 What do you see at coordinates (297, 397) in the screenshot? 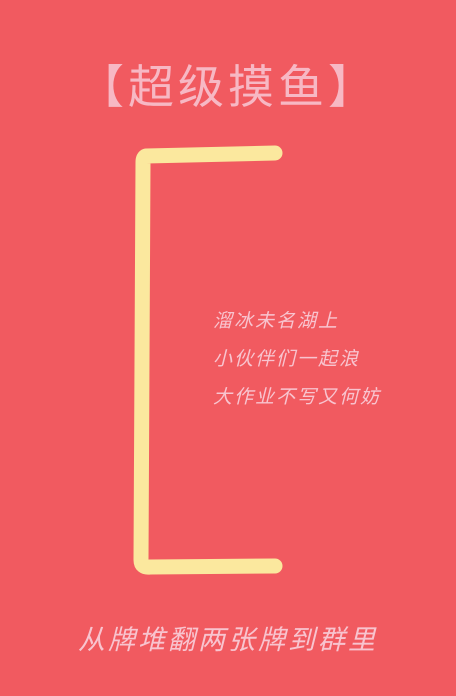
I see `poem-line: 大作业不写又何妨` at bounding box center [297, 397].